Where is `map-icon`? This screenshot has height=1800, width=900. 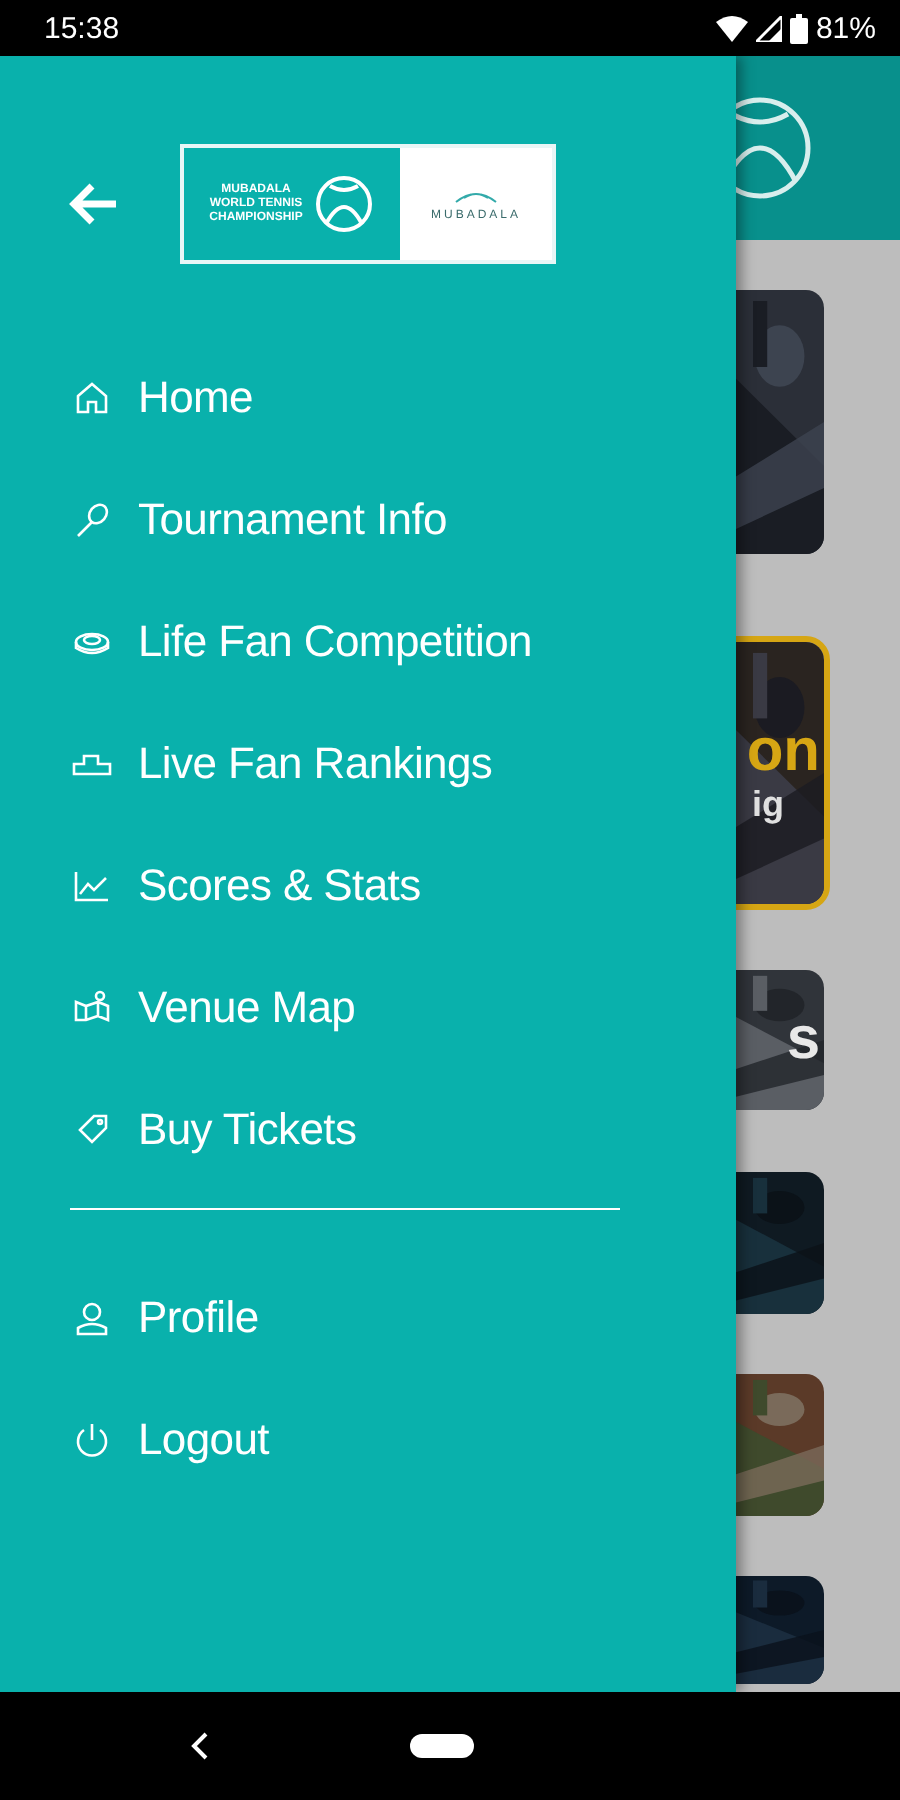
map-icon is located at coordinates (92, 1007).